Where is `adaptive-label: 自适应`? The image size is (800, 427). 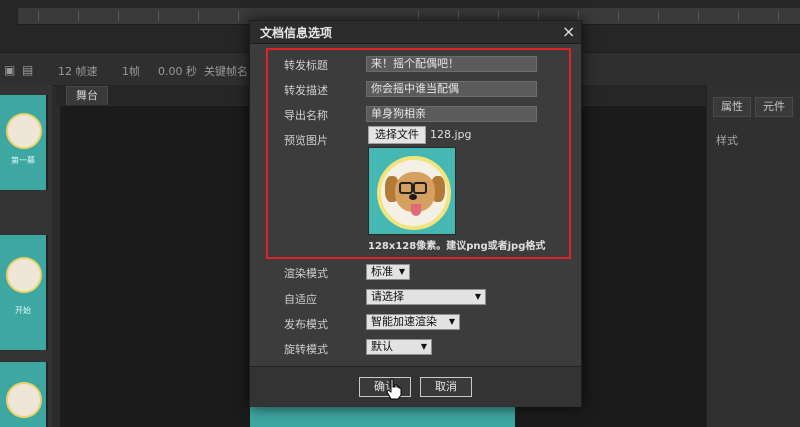 adaptive-label: 自适应 is located at coordinates (300, 299).